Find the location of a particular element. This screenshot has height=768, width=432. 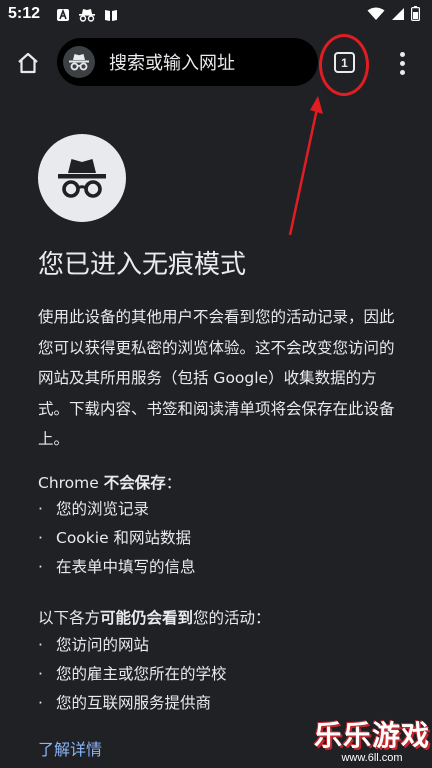

wifi-icon is located at coordinates (376, 15).